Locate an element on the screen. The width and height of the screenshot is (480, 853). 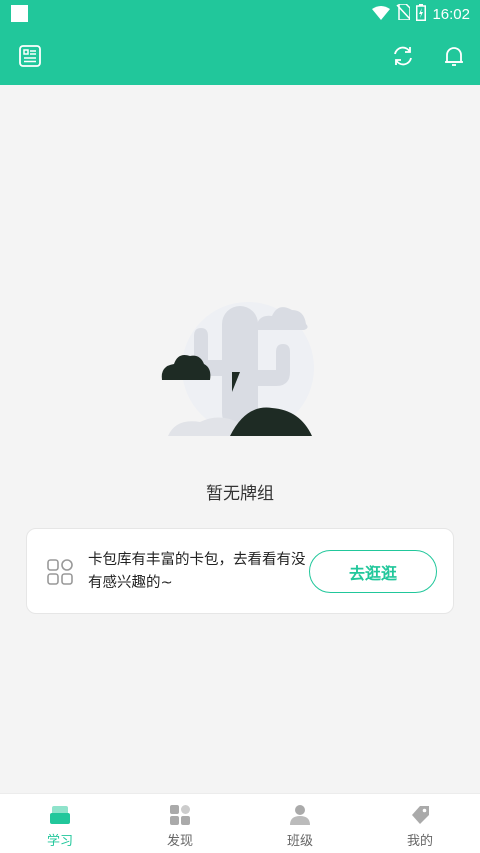
nav-item-study: 学习 is located at coordinates (60, 823).